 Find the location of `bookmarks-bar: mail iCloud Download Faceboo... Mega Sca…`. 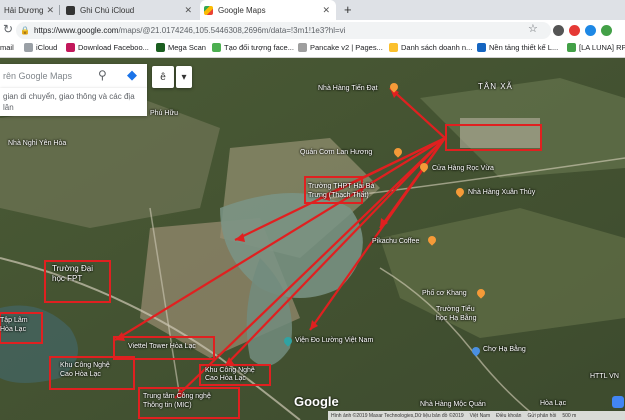

bookmarks-bar: mail iCloud Download Faceboo... Mega Sca… is located at coordinates (312, 49).